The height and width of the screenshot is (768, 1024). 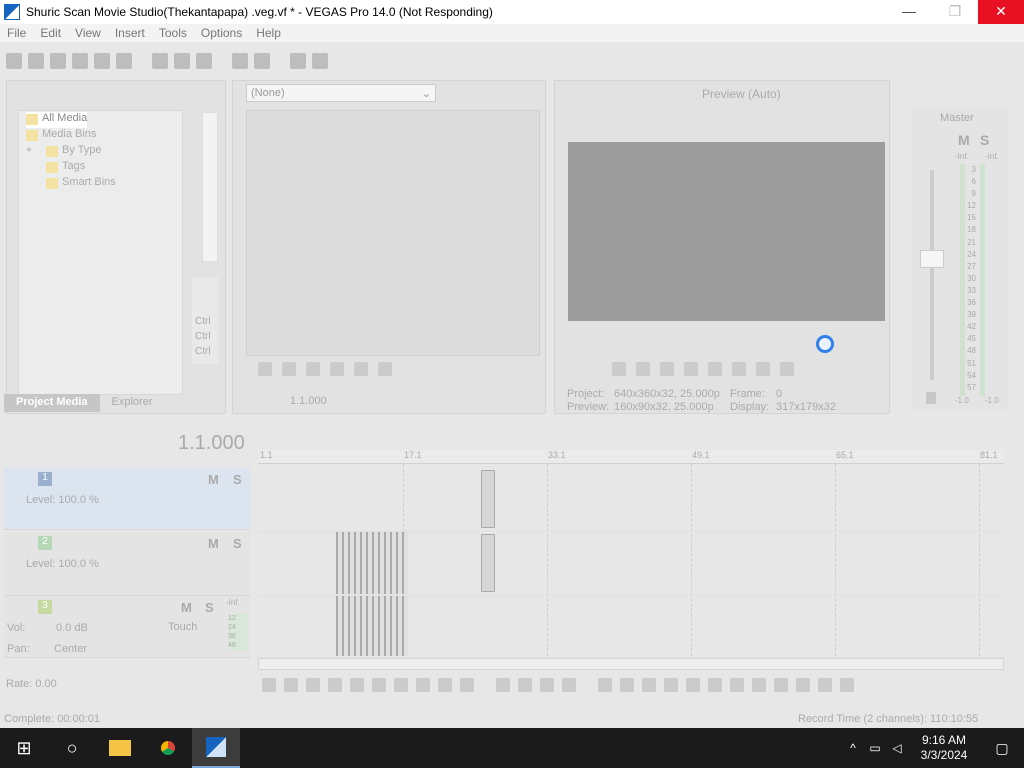 What do you see at coordinates (262, 61) in the screenshot?
I see `redo-icon` at bounding box center [262, 61].